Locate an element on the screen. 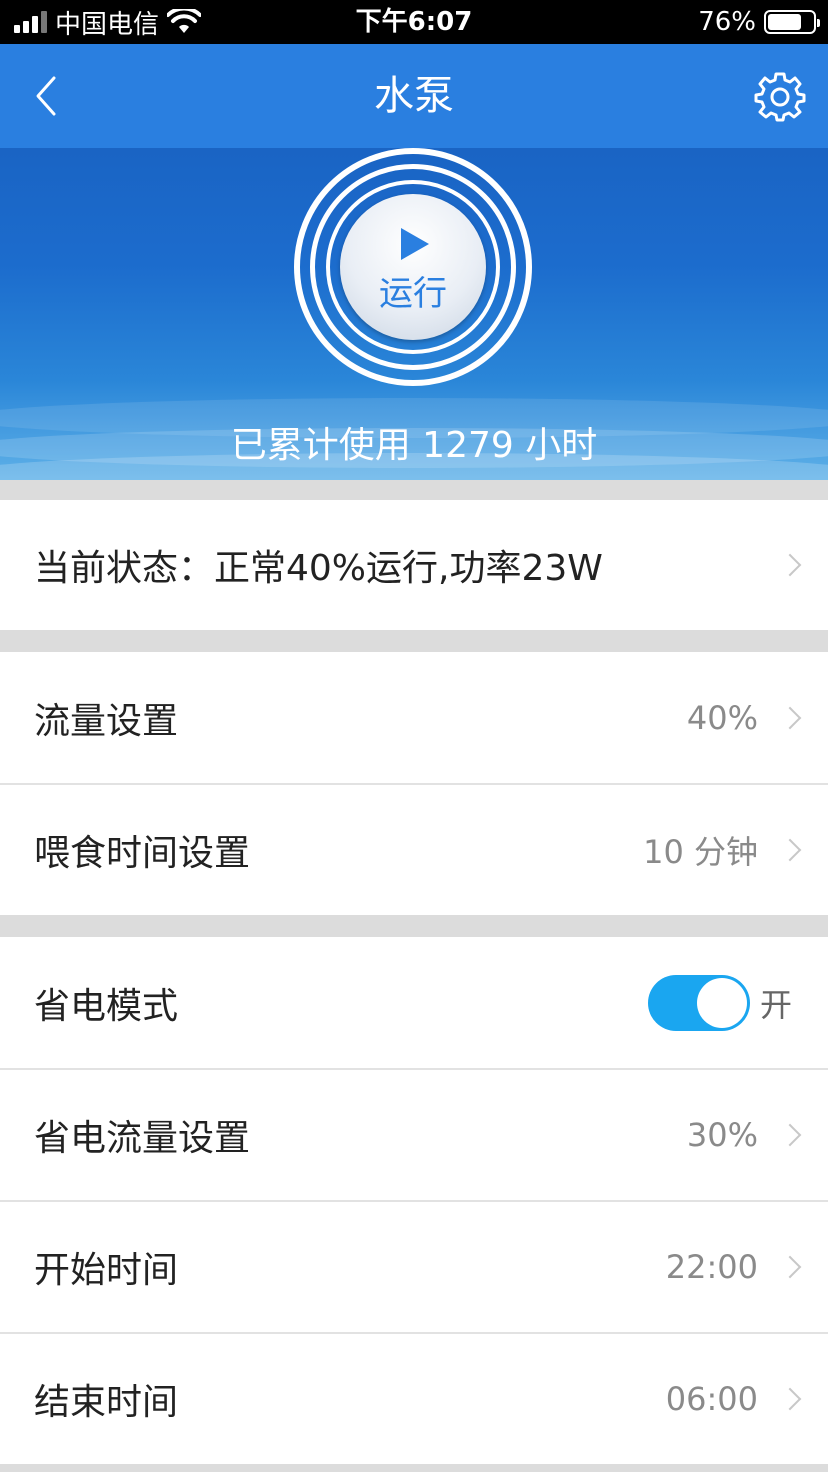 The width and height of the screenshot is (828, 1472). page-title: 水泵 is located at coordinates (414, 96).